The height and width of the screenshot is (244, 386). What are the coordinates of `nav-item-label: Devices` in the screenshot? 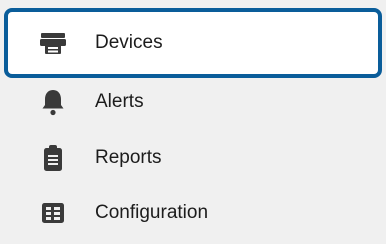 It's located at (129, 42).